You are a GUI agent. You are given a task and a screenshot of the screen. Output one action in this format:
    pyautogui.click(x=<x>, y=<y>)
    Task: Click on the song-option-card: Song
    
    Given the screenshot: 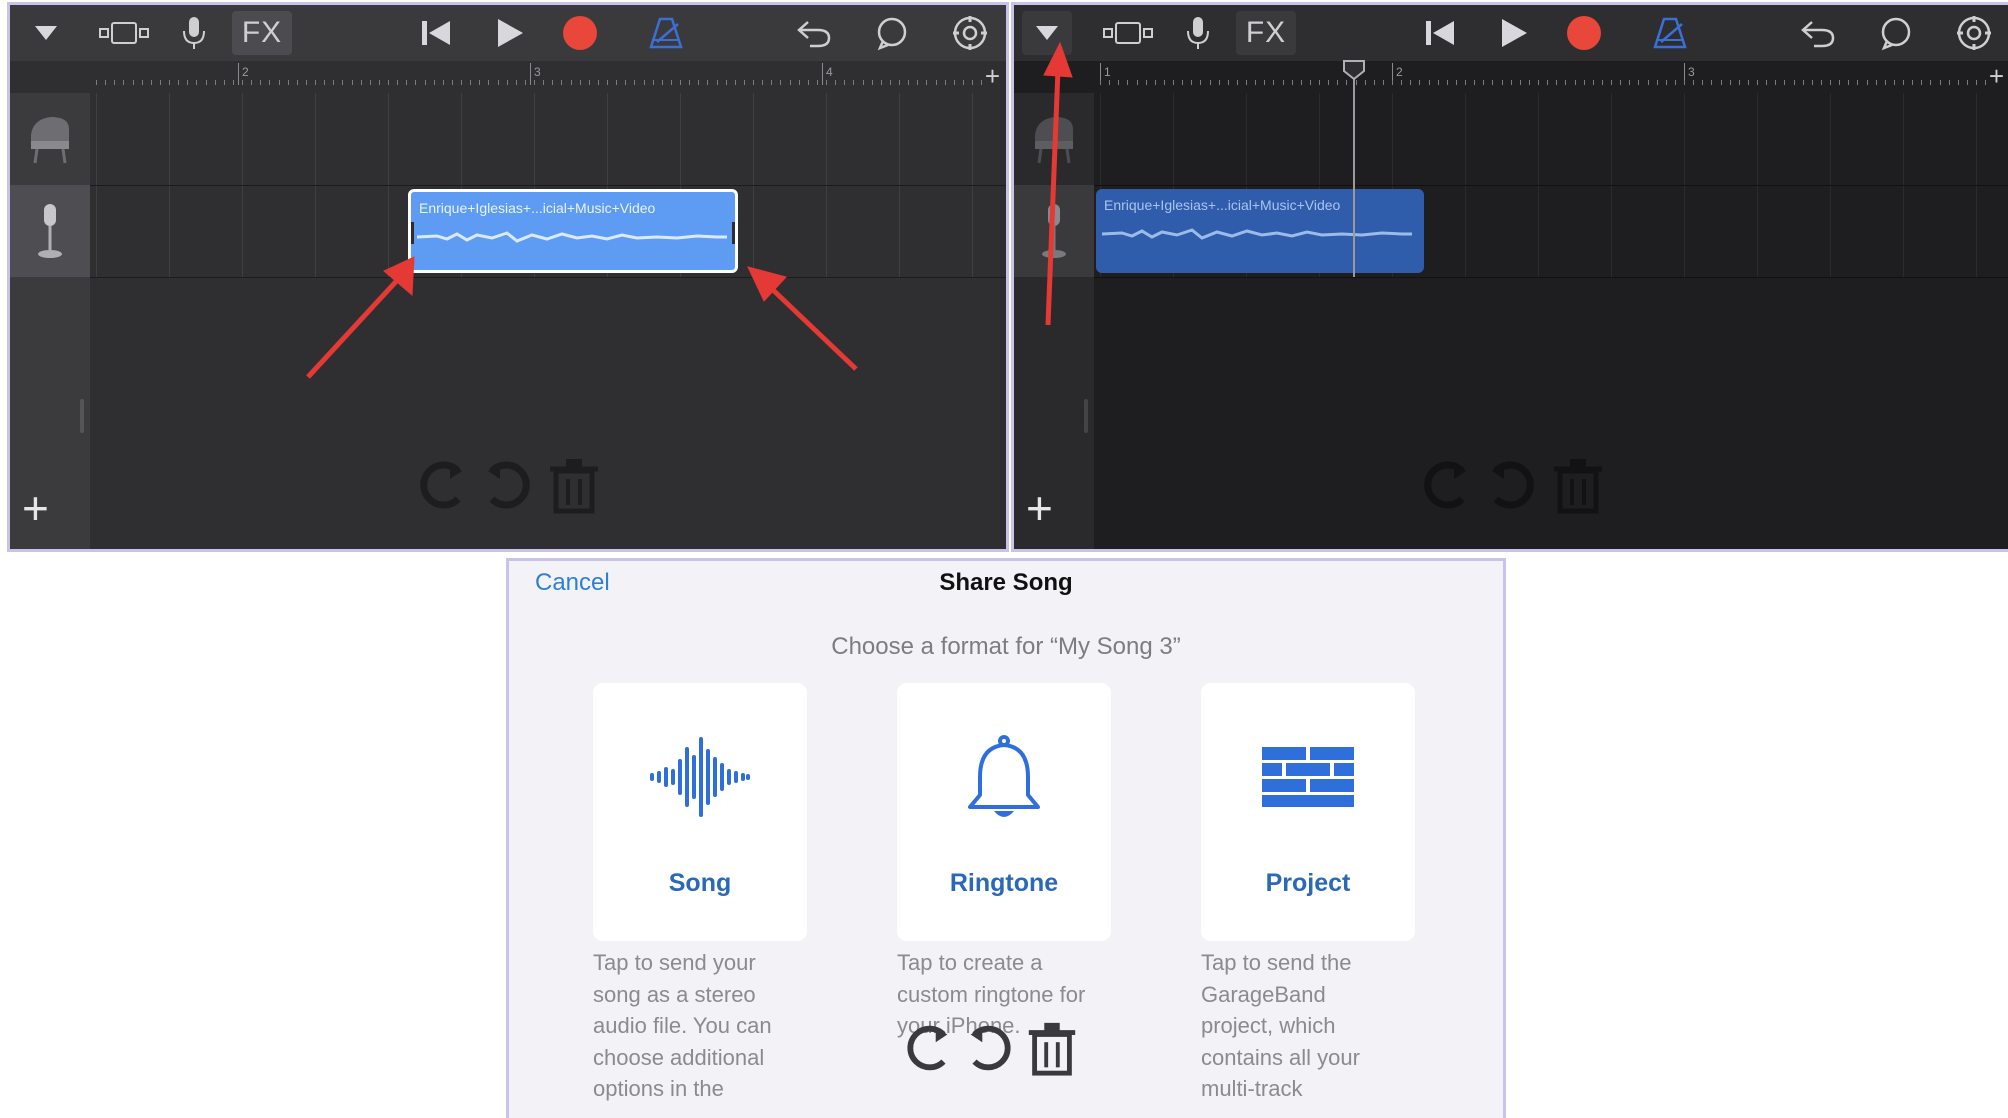 What is the action you would take?
    pyautogui.click(x=700, y=812)
    